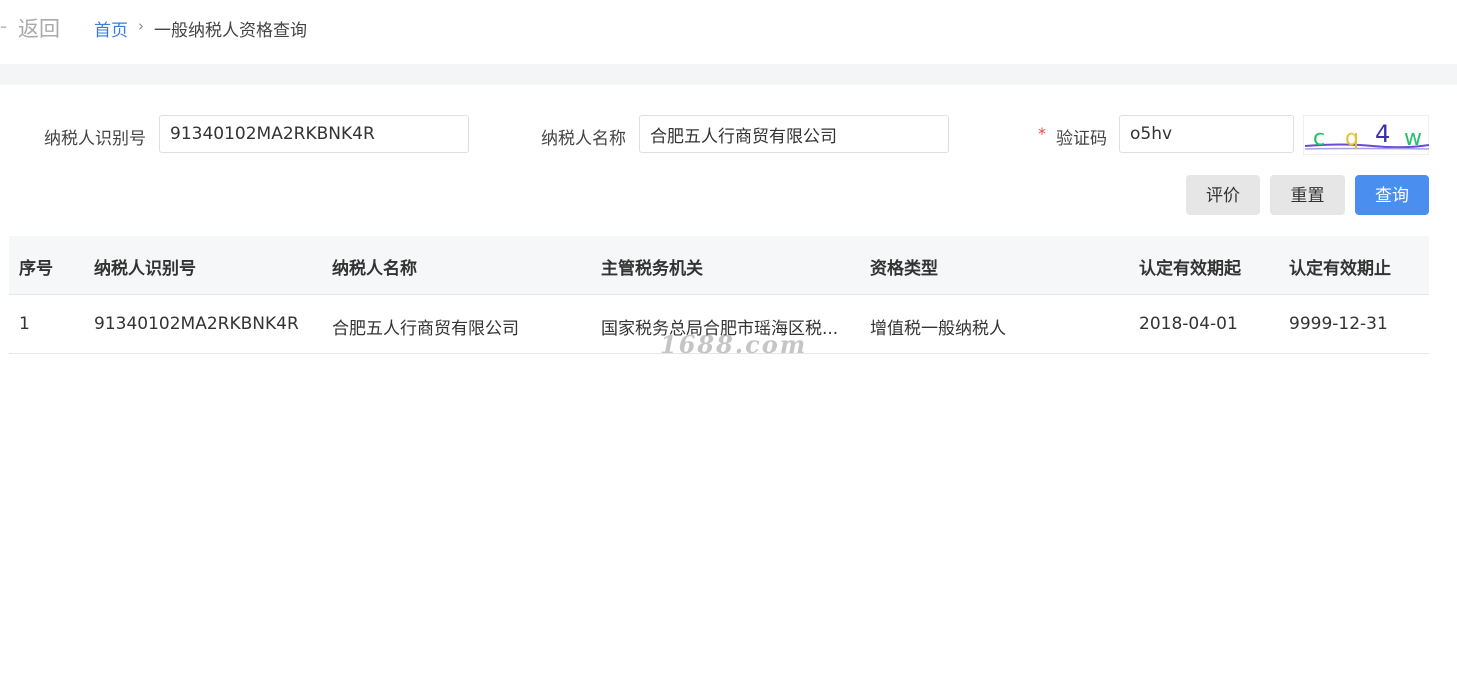 Image resolution: width=1457 pixels, height=685 pixels. What do you see at coordinates (1307, 195) in the screenshot?
I see `reset-button: 重置` at bounding box center [1307, 195].